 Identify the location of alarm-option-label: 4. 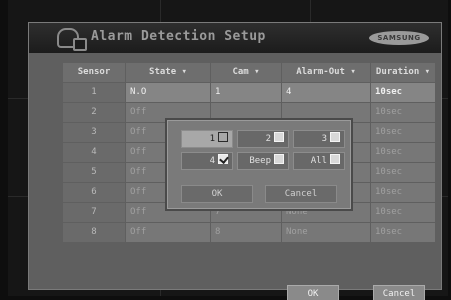
(212, 161).